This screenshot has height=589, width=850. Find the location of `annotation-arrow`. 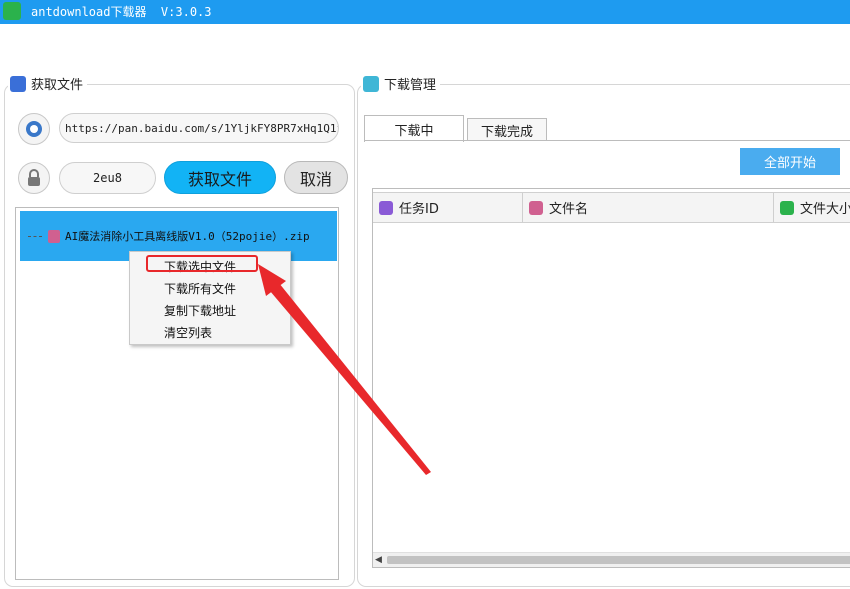

annotation-arrow is located at coordinates (344, 369).